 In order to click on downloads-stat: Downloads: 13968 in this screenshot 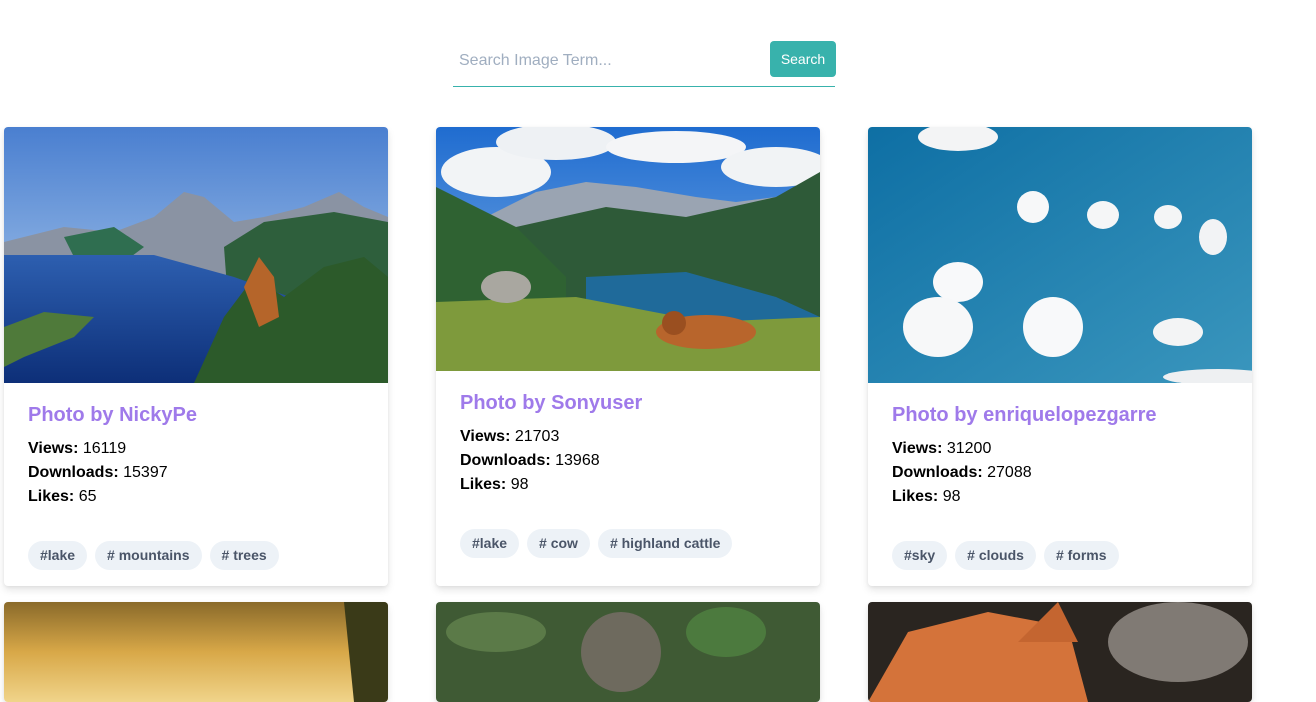, I will do `click(530, 460)`.